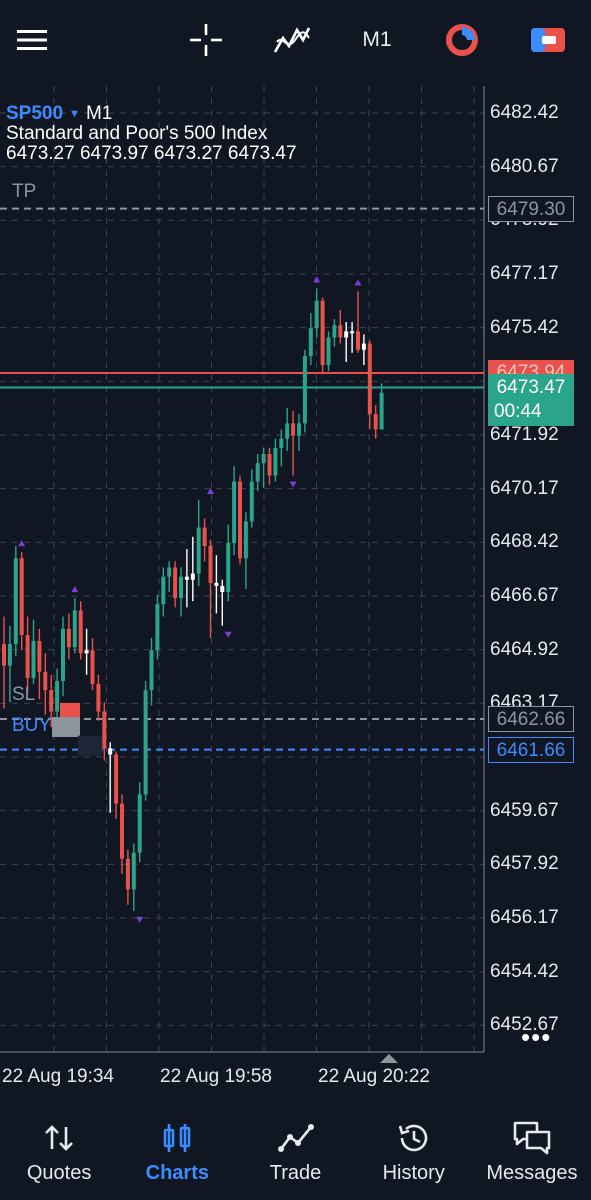 The image size is (591, 1200). What do you see at coordinates (31, 726) in the screenshot?
I see `buy-order-label: BUY` at bounding box center [31, 726].